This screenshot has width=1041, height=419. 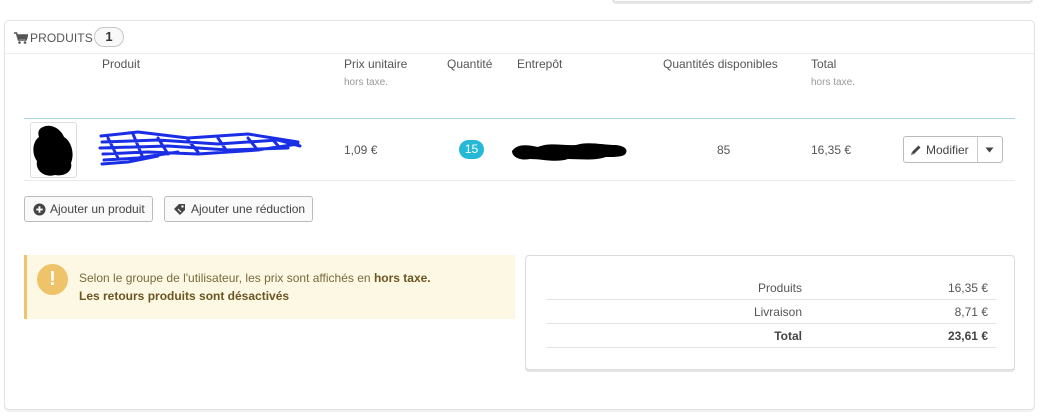 I want to click on row-actions: Modifier, so click(x=953, y=149).